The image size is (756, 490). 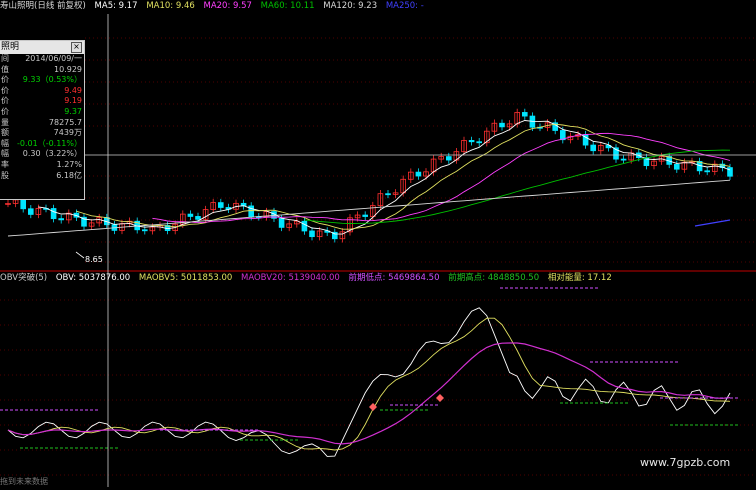 I want to click on site-watermark: www.7gpzb.com, so click(x=685, y=462).